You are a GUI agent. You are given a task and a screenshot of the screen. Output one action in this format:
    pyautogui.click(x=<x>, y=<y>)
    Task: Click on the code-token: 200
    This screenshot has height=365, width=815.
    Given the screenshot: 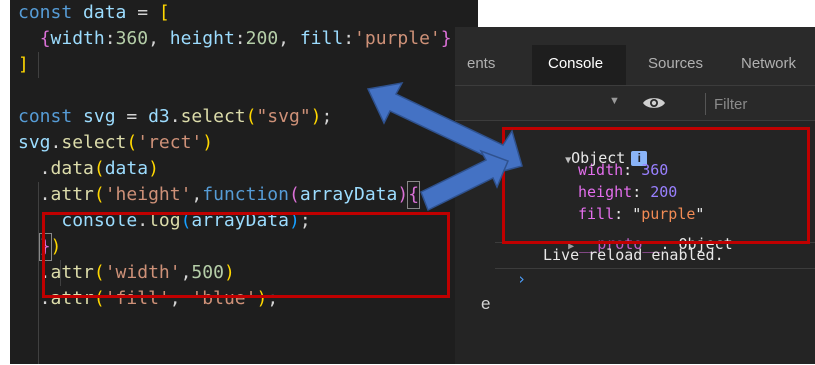 What is the action you would take?
    pyautogui.click(x=262, y=38)
    